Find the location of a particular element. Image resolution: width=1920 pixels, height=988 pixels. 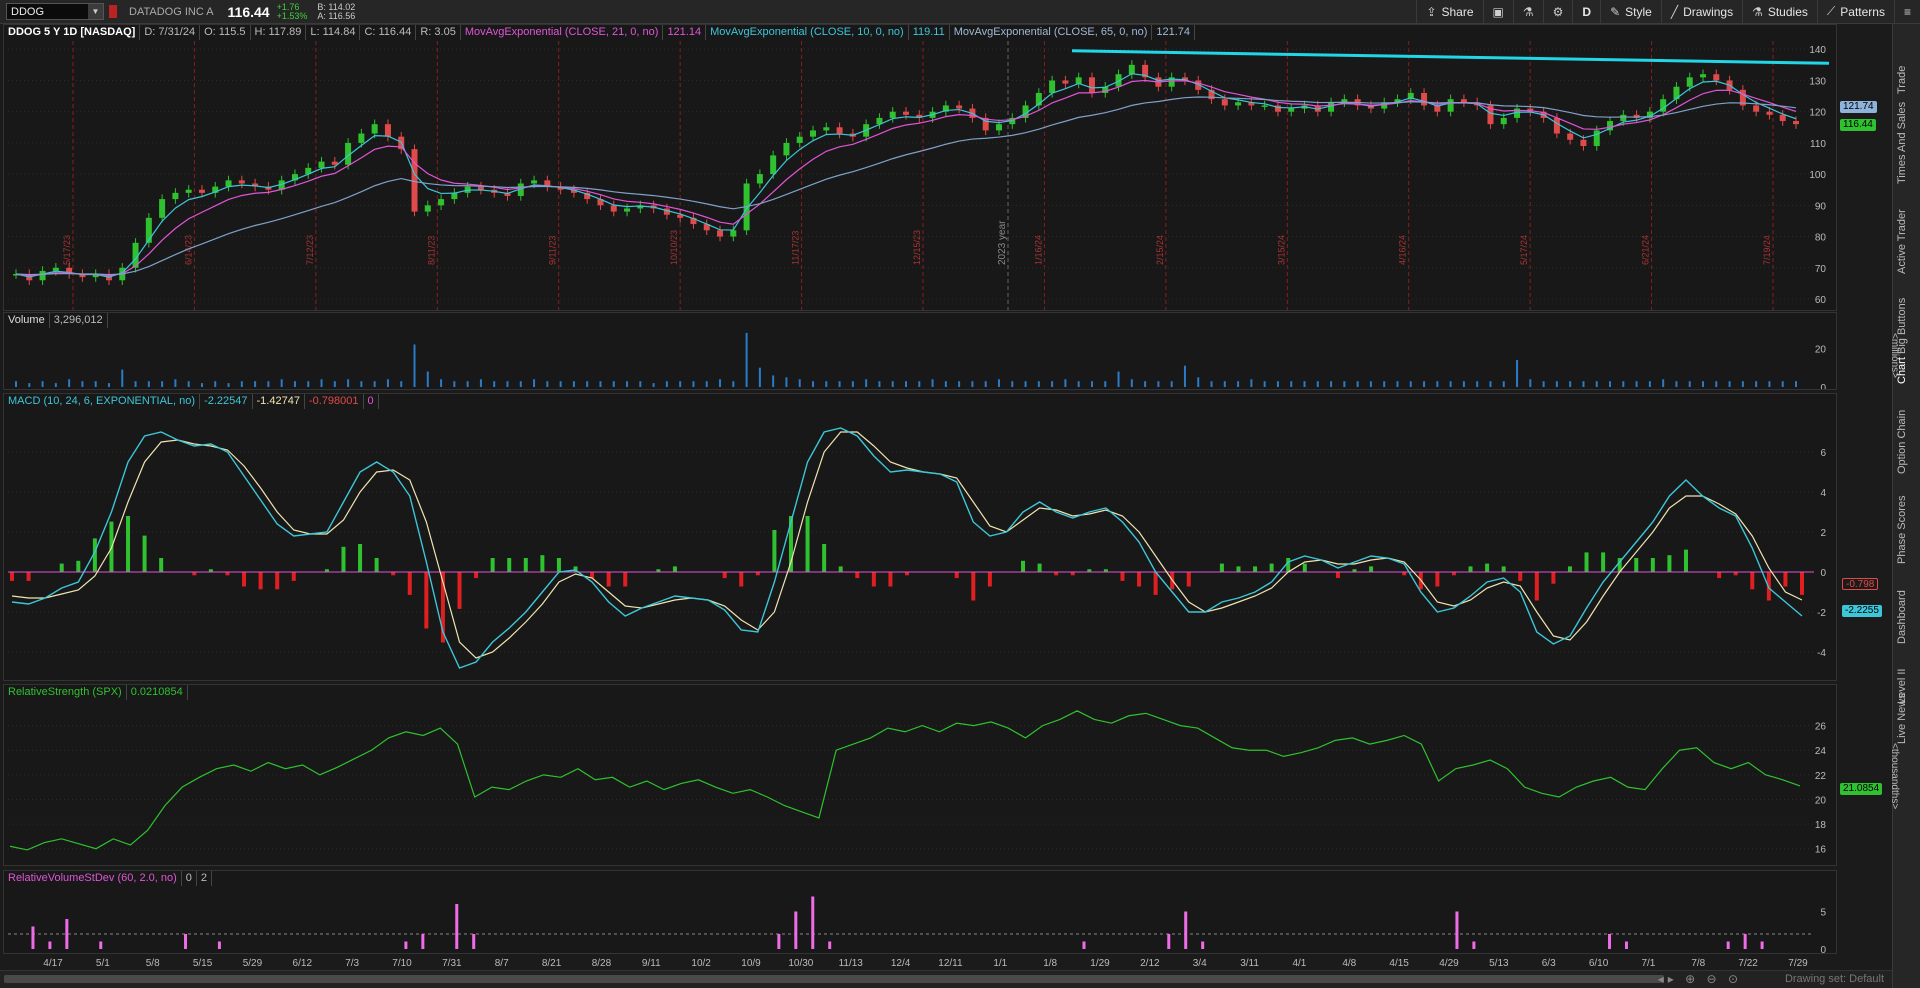

studies-button: ⚗ Studies is located at coordinates (1779, 12).